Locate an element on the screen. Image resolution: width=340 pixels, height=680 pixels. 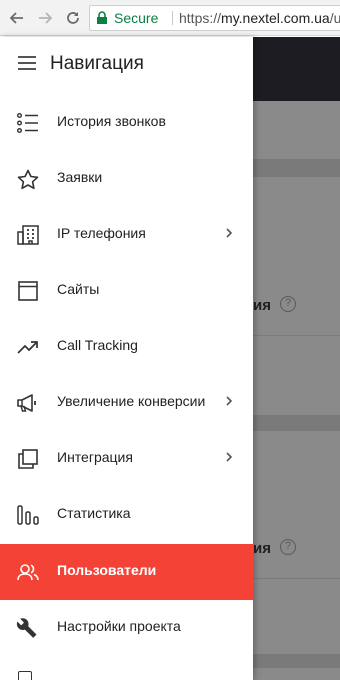
menu-item-conversion: Увеличение конверсии is located at coordinates (126, 403).